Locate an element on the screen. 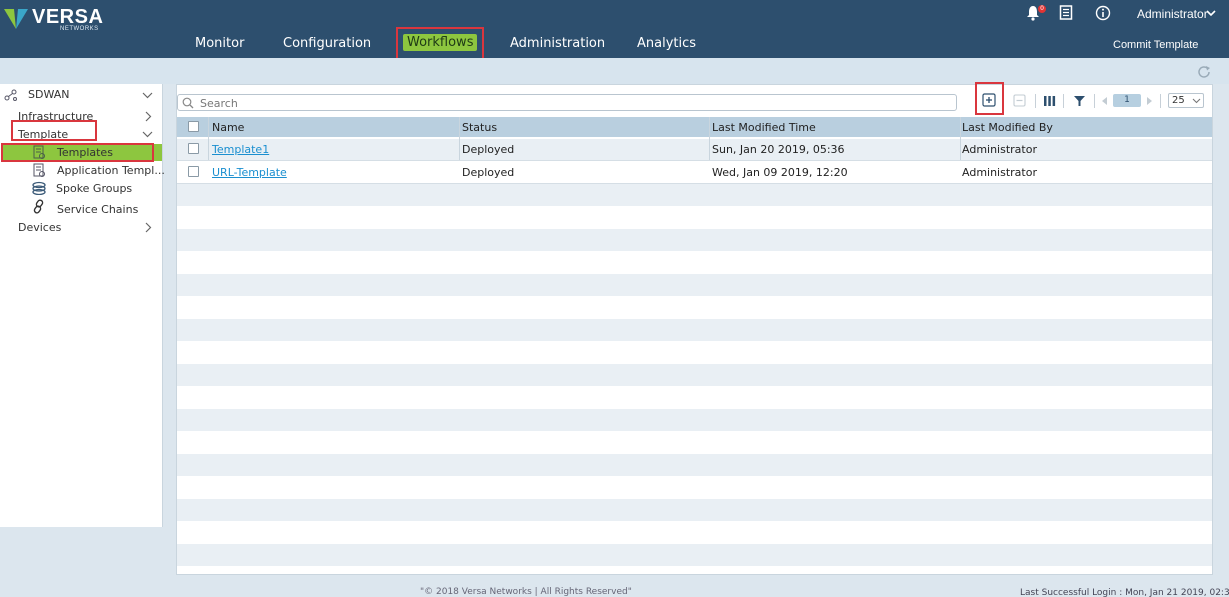 Image resolution: width=1229 pixels, height=597 pixels. template-name-link: URL-Template is located at coordinates (249, 172).